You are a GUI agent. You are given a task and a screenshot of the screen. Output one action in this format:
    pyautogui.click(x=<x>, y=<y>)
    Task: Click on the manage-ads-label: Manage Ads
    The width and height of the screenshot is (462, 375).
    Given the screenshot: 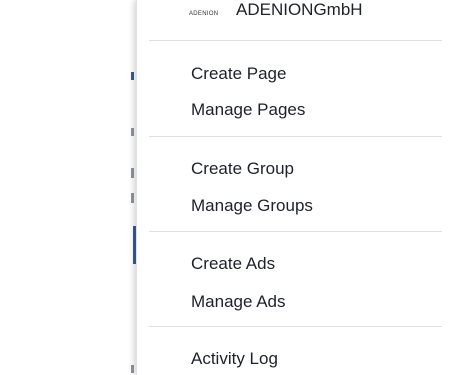 What is the action you would take?
    pyautogui.click(x=238, y=301)
    